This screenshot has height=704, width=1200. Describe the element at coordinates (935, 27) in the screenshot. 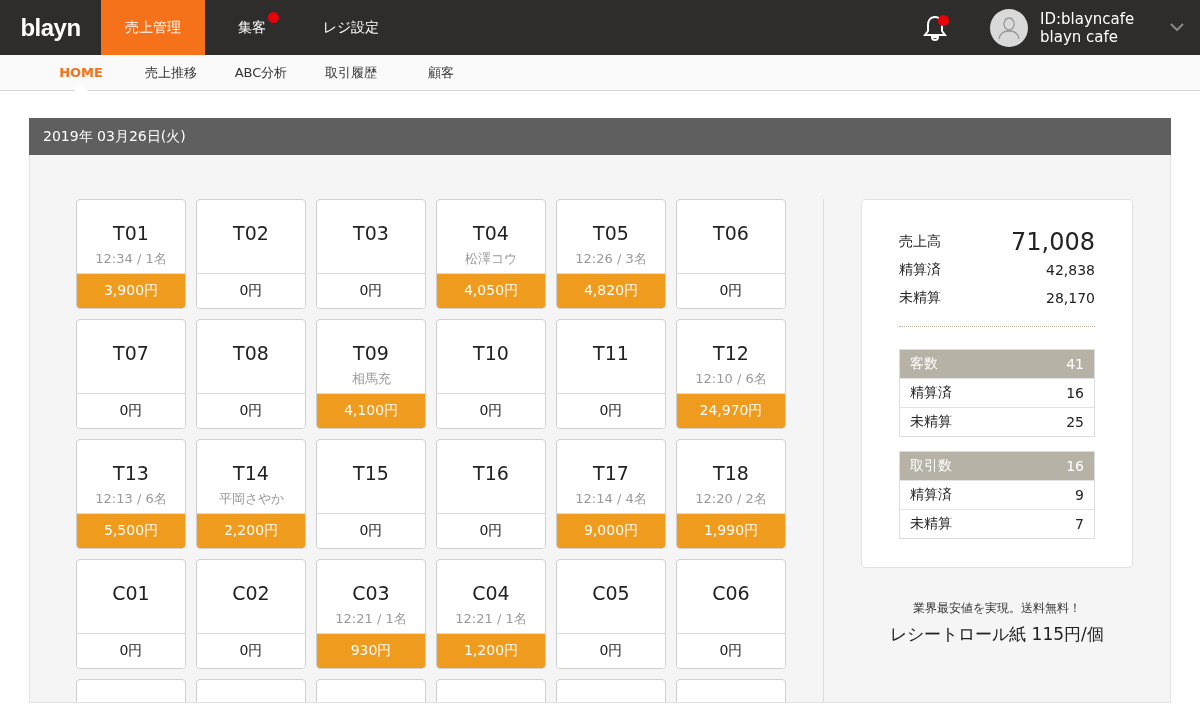

I see `bell-icon` at that location.